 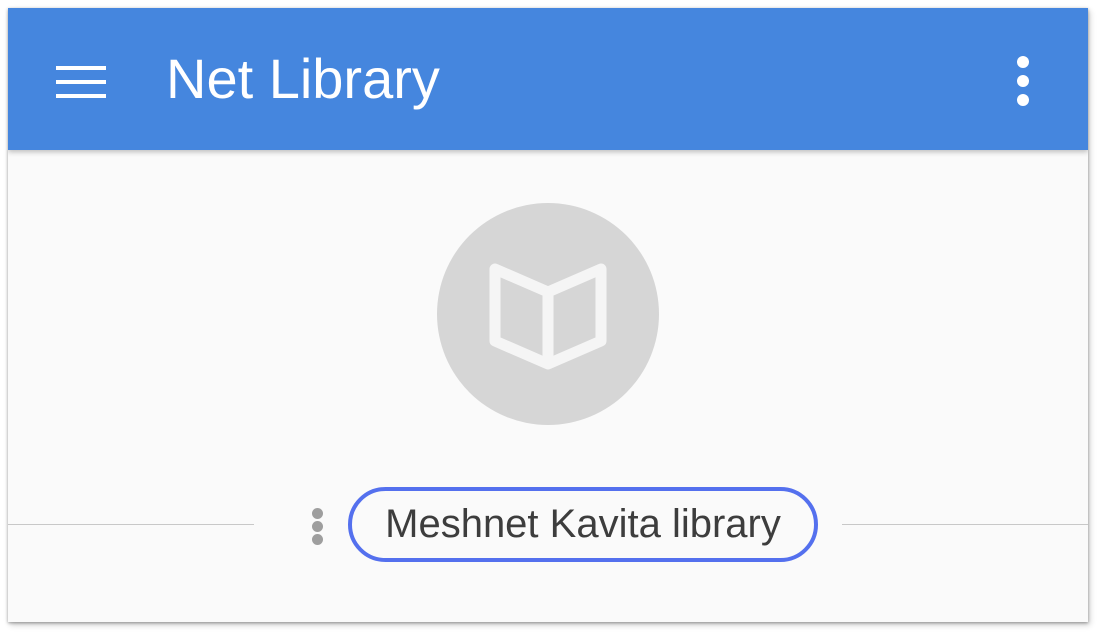 I want to click on open-book-icon, so click(x=548, y=316).